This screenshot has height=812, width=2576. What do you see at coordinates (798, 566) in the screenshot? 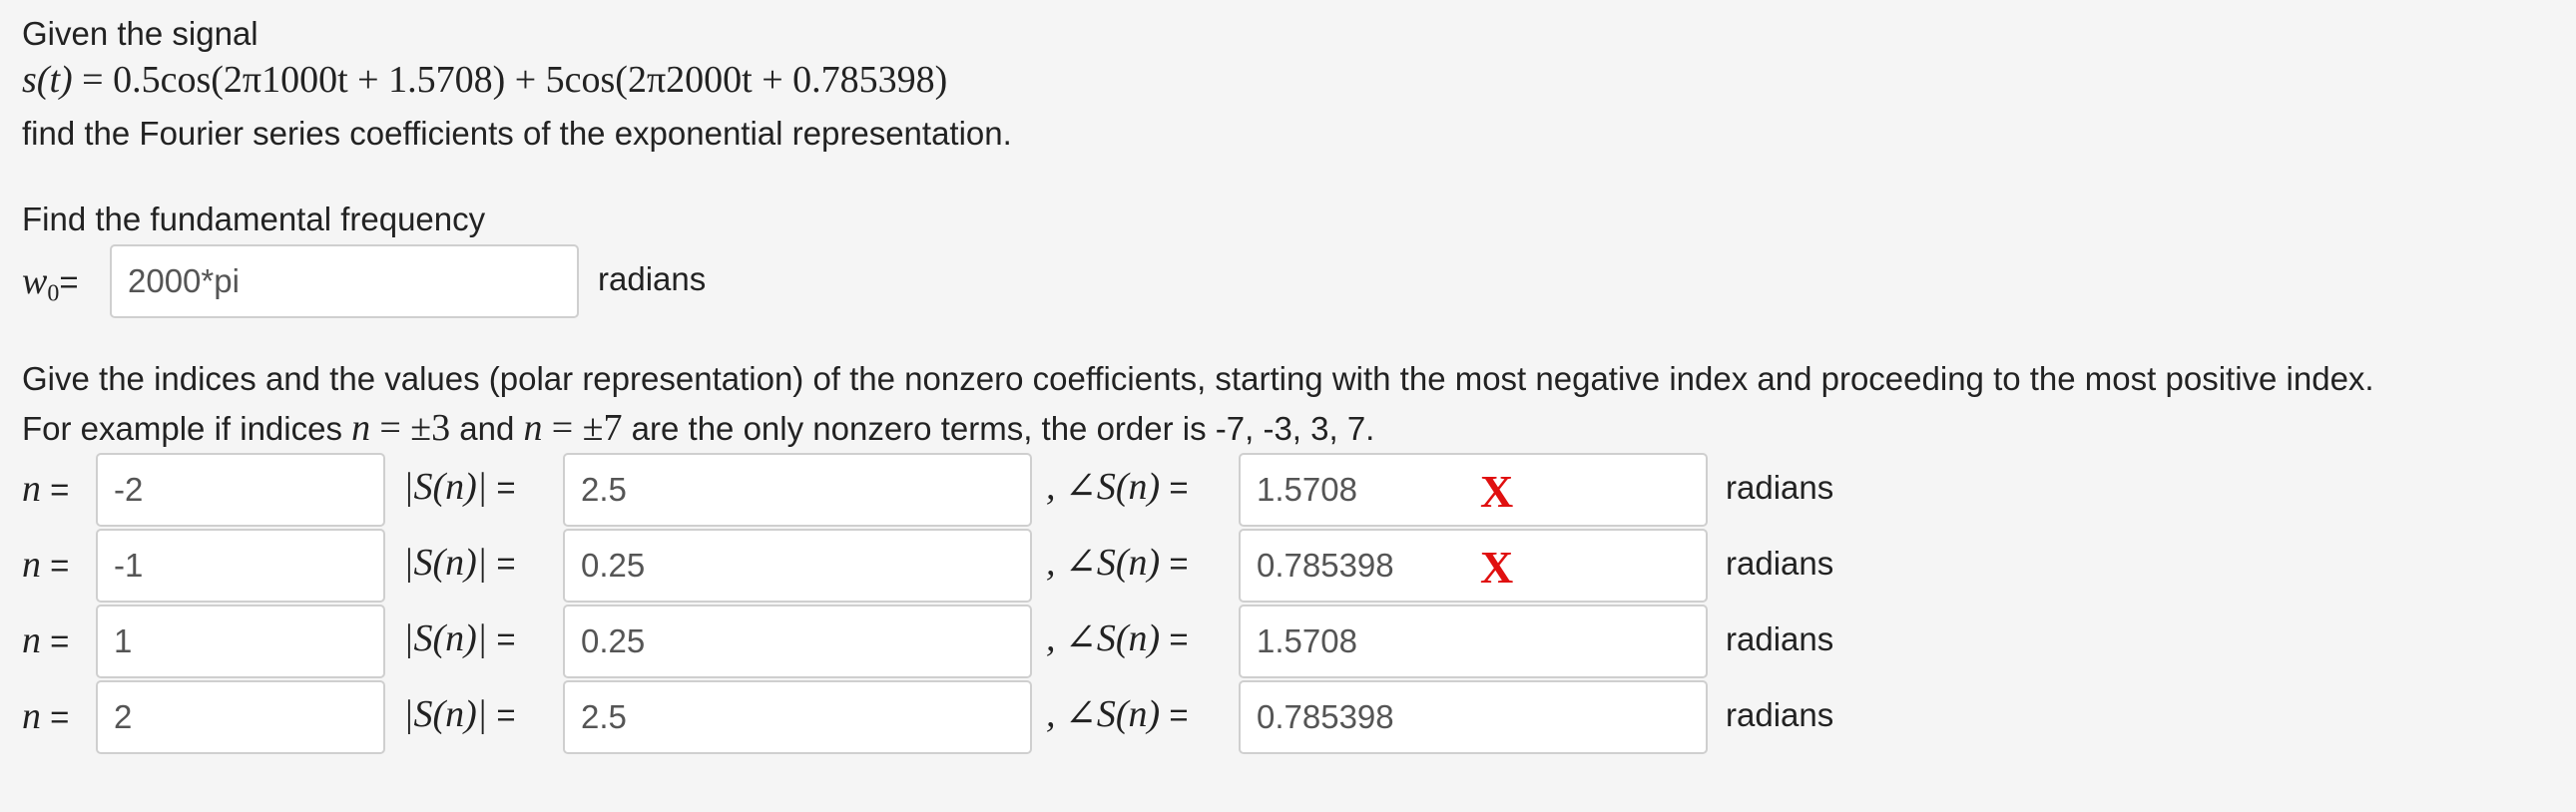
I see `magnitude-input-2: 0.25` at bounding box center [798, 566].